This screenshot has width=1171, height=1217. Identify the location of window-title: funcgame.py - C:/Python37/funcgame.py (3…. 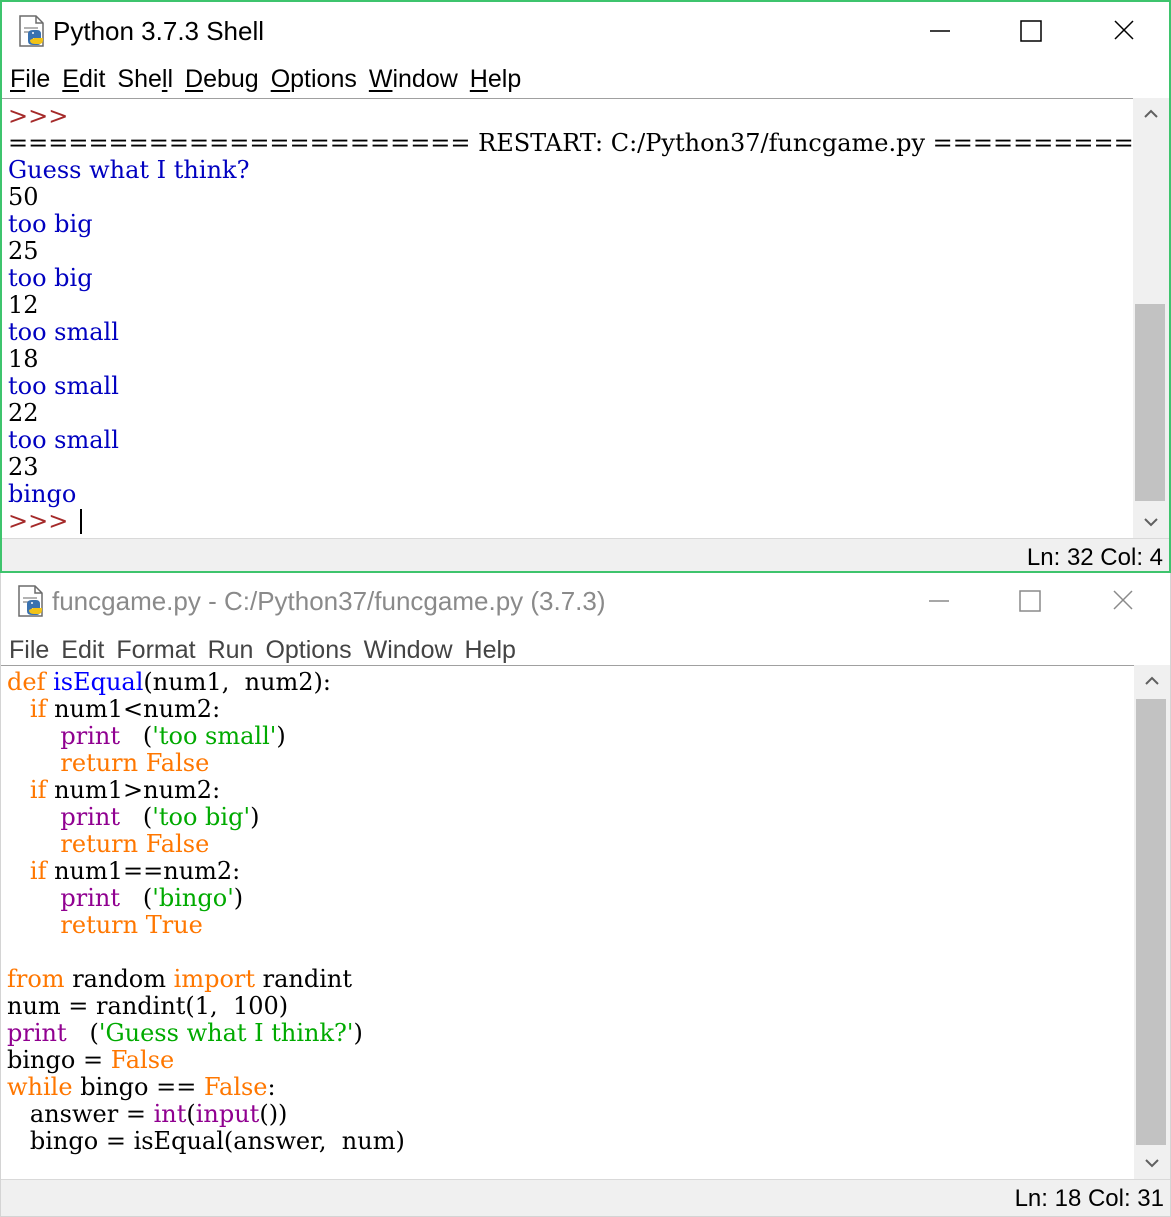
(329, 601).